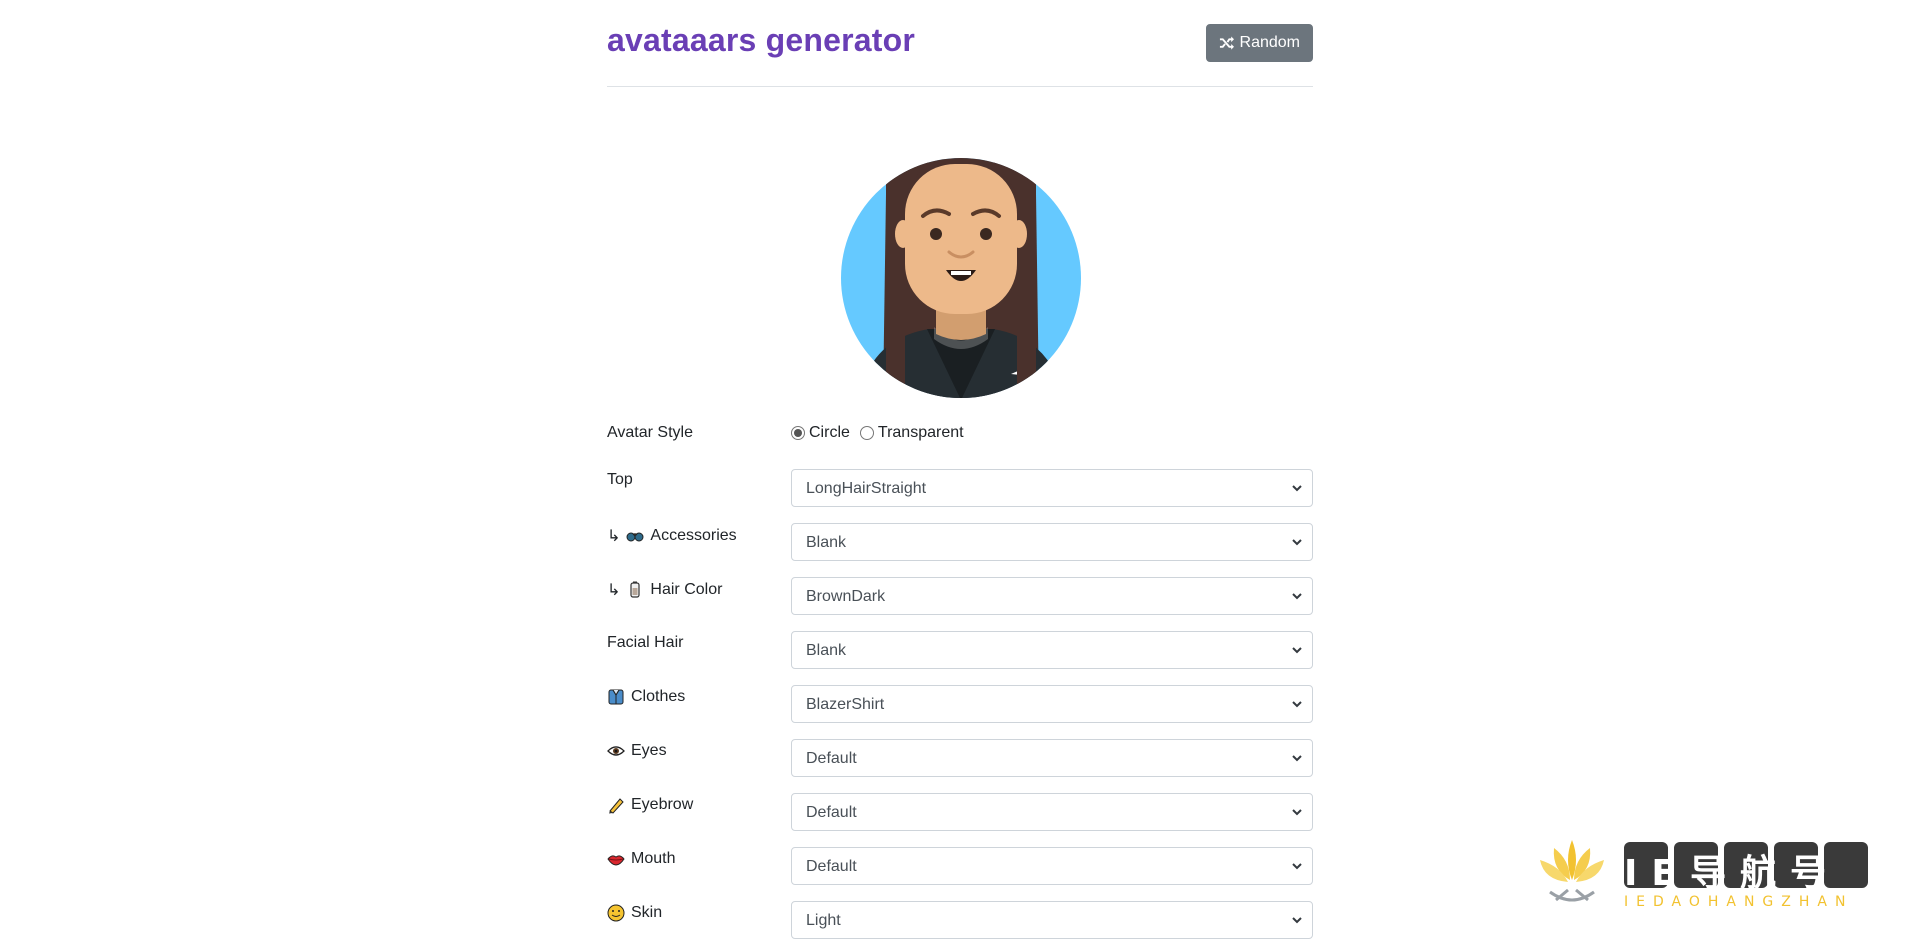  I want to click on facial-hair-label: Facial Hair, so click(645, 642).